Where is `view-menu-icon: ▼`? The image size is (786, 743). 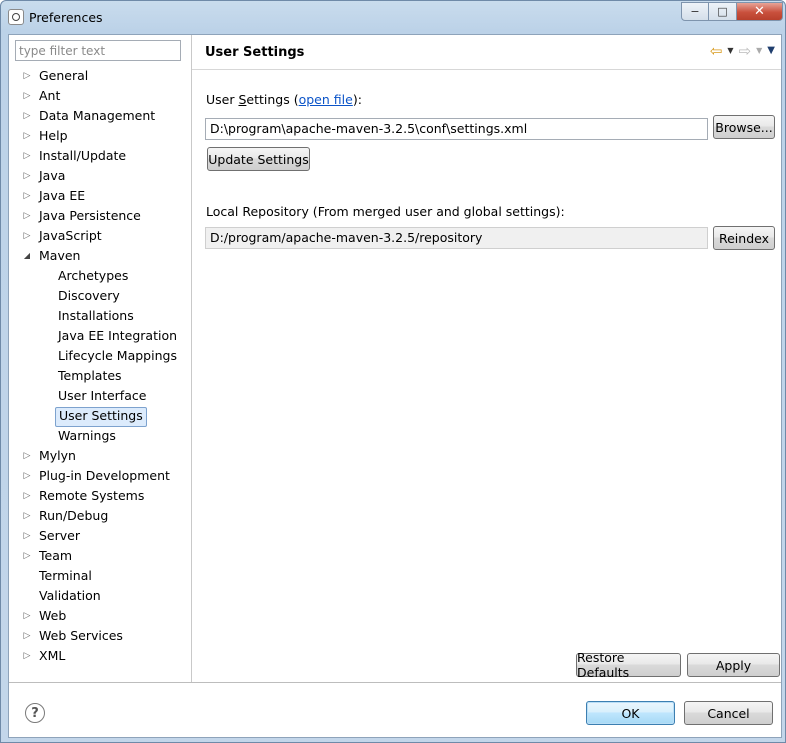 view-menu-icon: ▼ is located at coordinates (771, 51).